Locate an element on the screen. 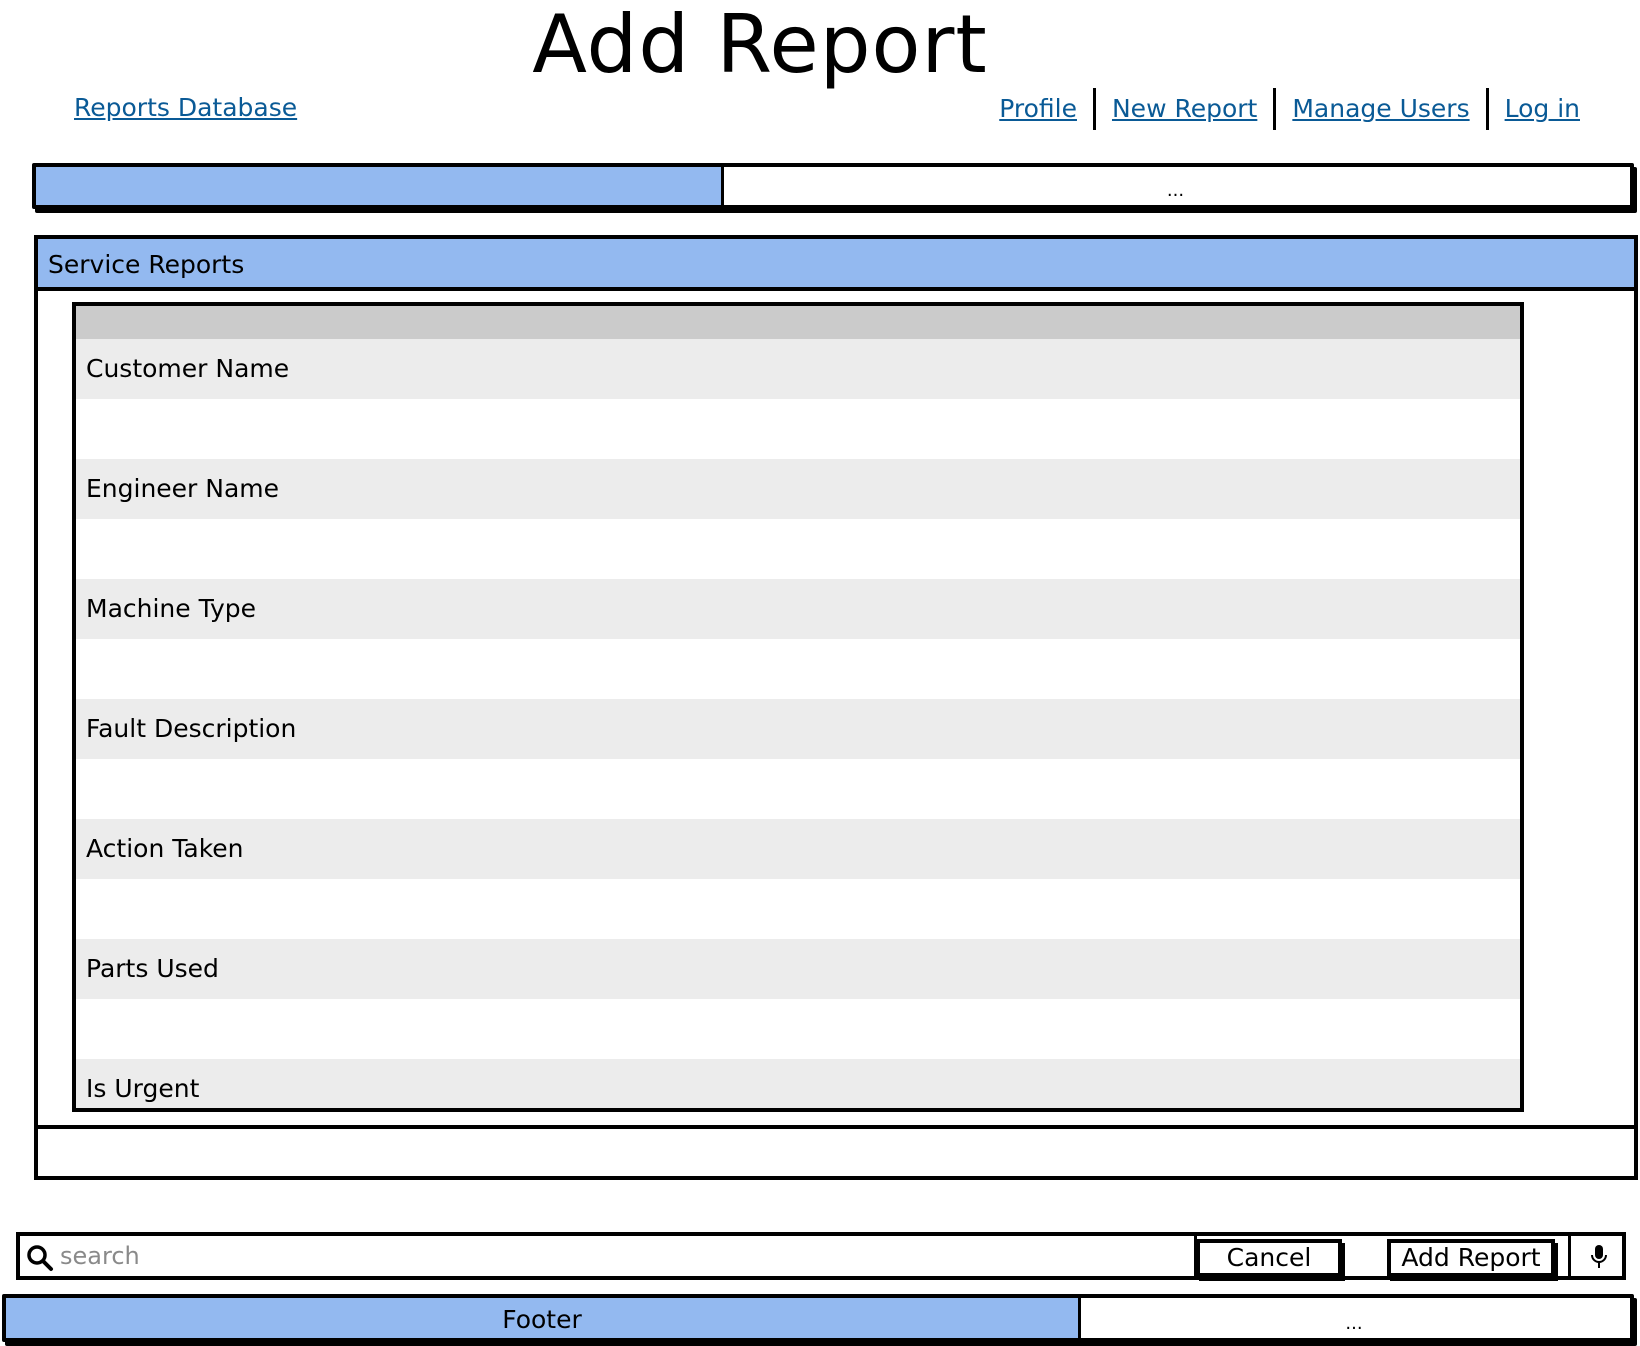  list-header is located at coordinates (798, 322).